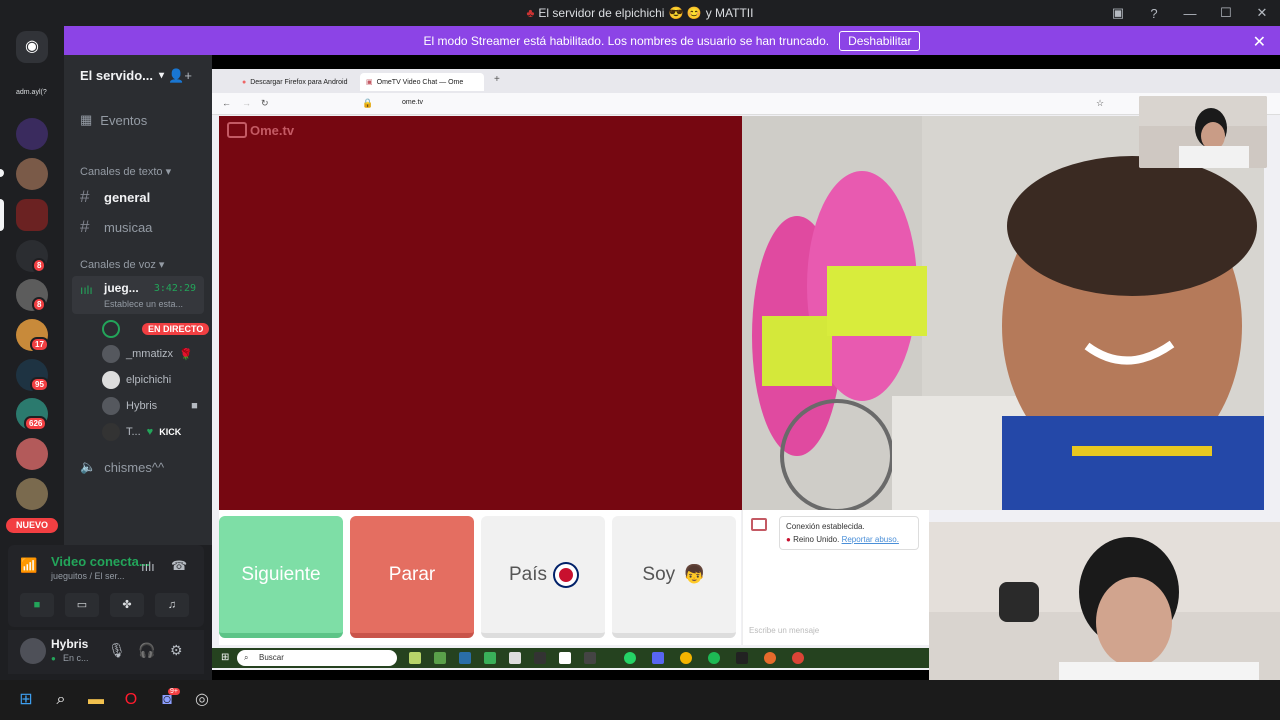  I want to click on disable-streamer-button: Deshabilitar, so click(880, 40).